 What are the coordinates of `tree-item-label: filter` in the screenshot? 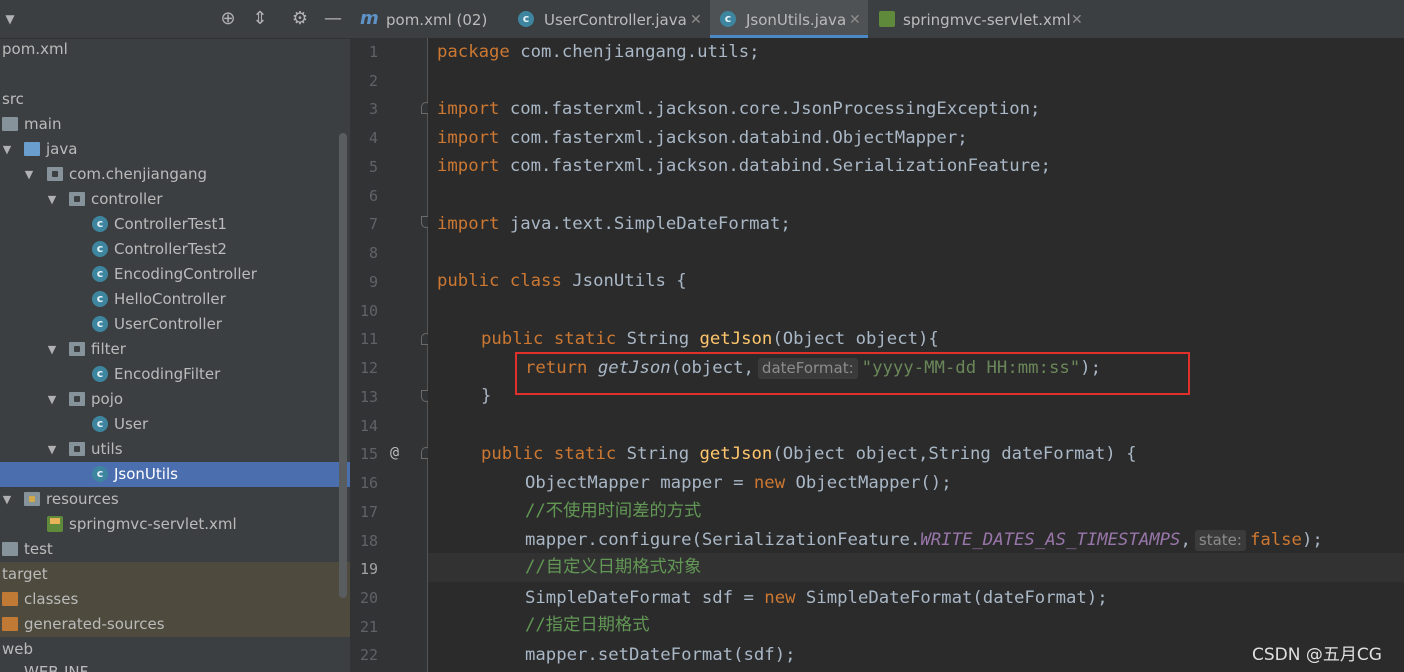 It's located at (108, 349).